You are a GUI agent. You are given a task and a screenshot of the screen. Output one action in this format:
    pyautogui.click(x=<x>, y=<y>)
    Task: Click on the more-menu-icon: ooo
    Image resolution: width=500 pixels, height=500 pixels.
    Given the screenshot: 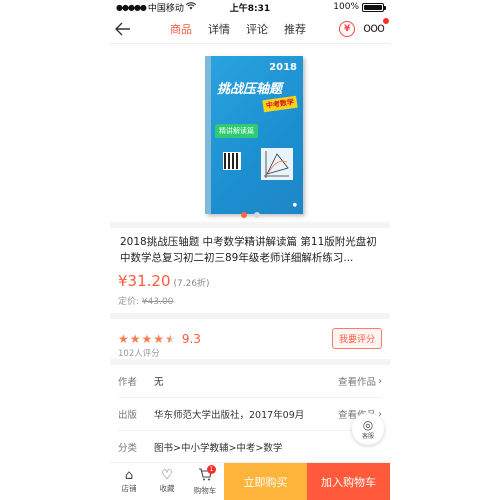 What is the action you would take?
    pyautogui.click(x=376, y=27)
    